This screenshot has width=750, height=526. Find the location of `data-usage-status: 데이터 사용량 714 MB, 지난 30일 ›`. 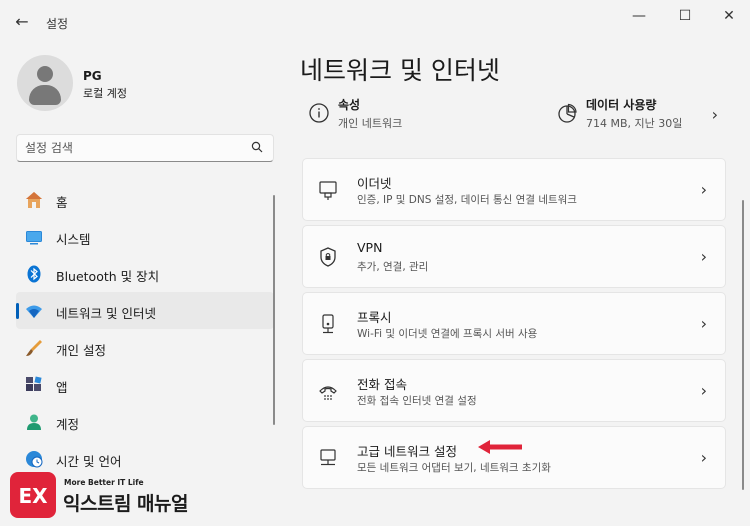

data-usage-status: 데이터 사용량 714 MB, 지난 30일 › is located at coordinates (638, 114).